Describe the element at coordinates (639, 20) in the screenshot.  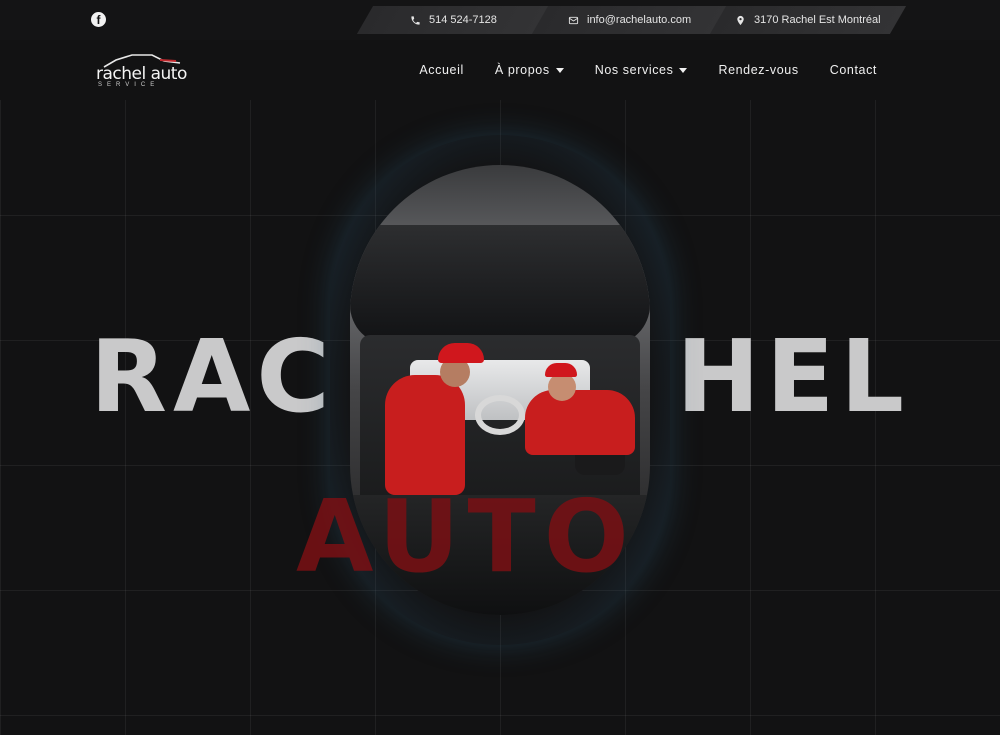
I see `email-text: info@rachelauto.com` at that location.